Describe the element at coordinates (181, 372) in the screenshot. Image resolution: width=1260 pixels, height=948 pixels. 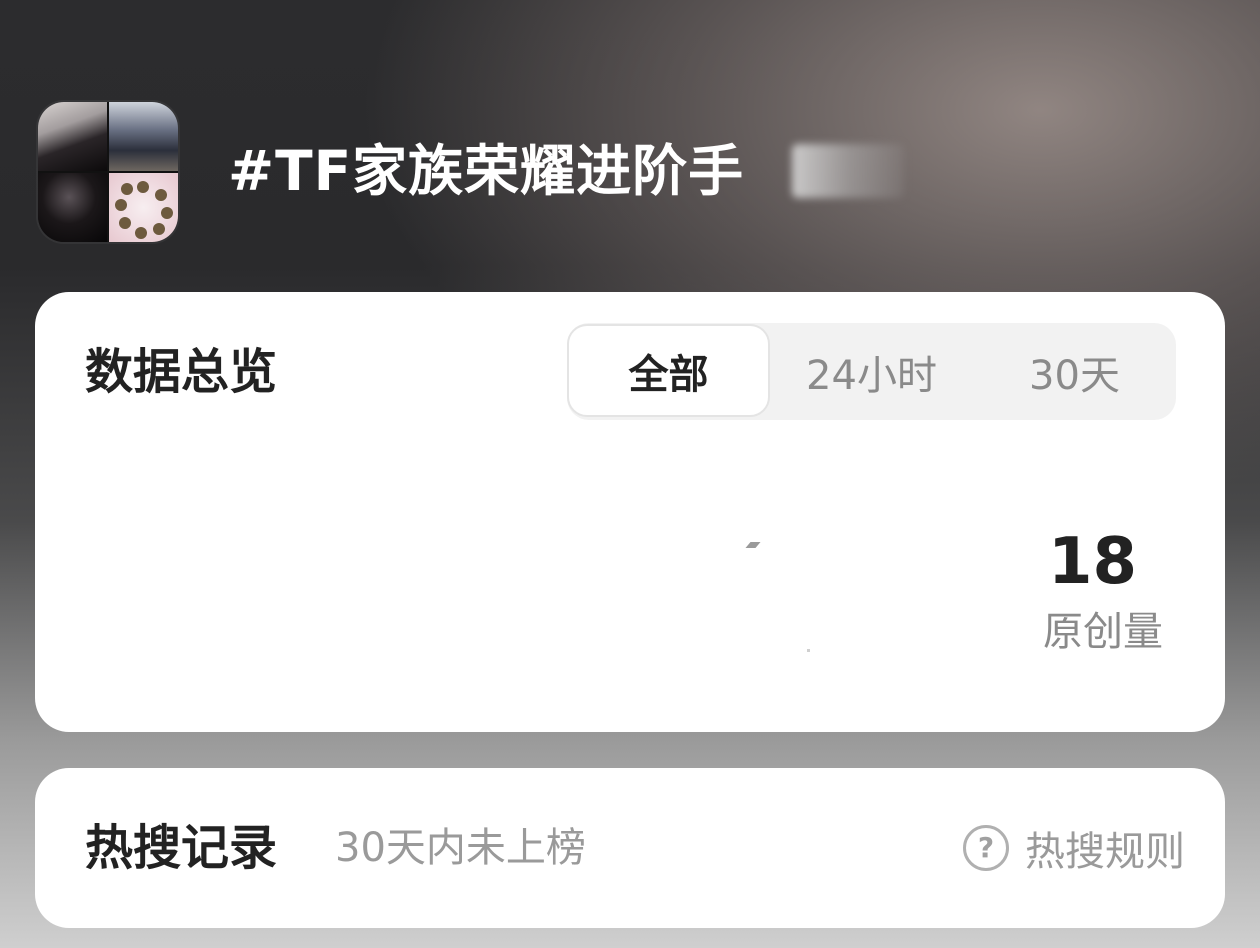
I see `overview-title: 数据总览` at that location.